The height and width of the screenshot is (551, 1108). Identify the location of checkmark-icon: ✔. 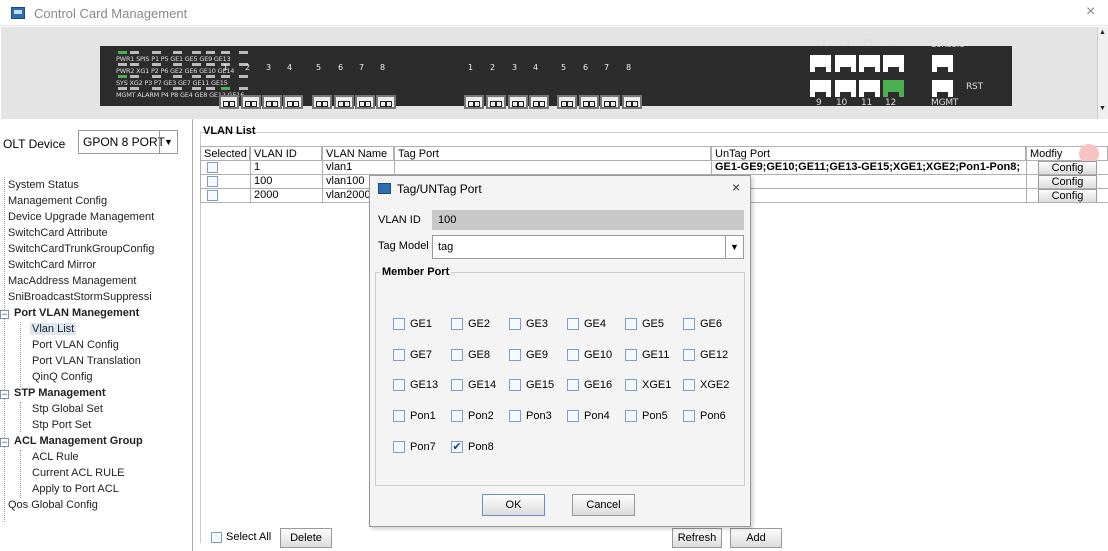
(457, 447).